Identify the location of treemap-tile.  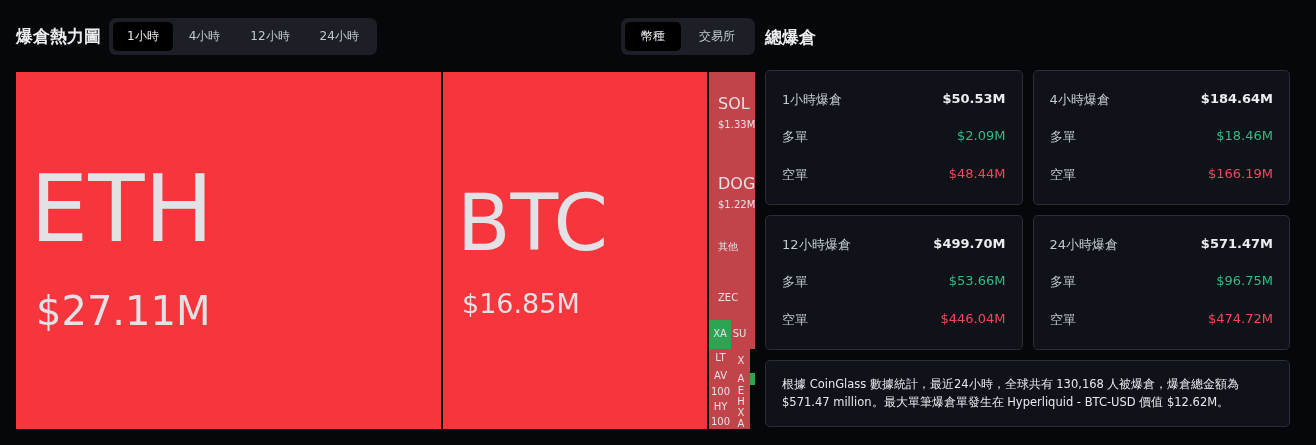
(752, 378).